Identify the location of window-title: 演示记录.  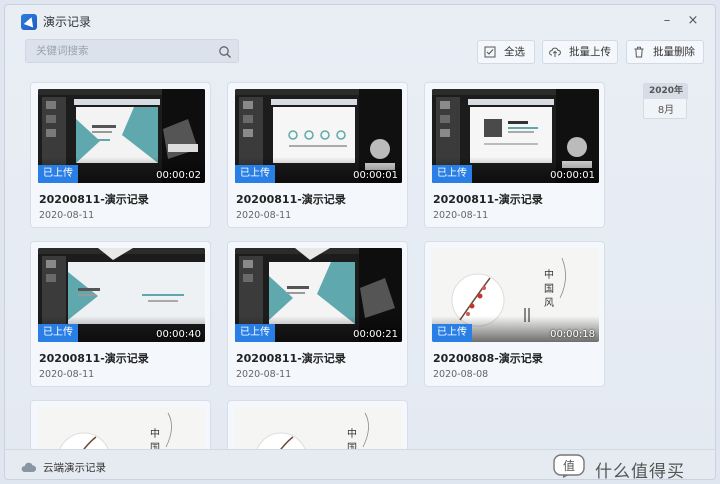
(67, 22).